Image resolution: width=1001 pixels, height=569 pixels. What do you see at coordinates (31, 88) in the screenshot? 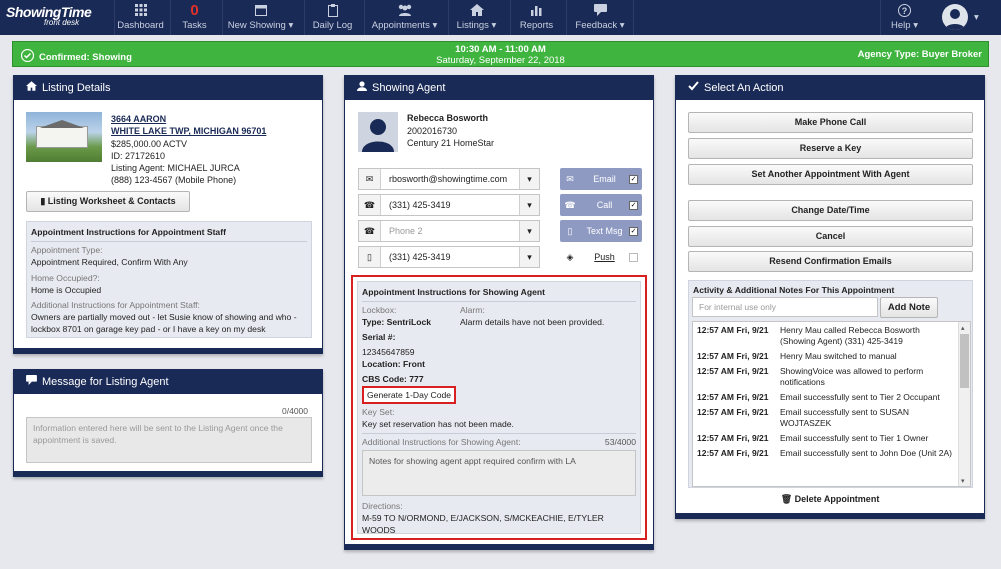
I see `home-icon` at bounding box center [31, 88].